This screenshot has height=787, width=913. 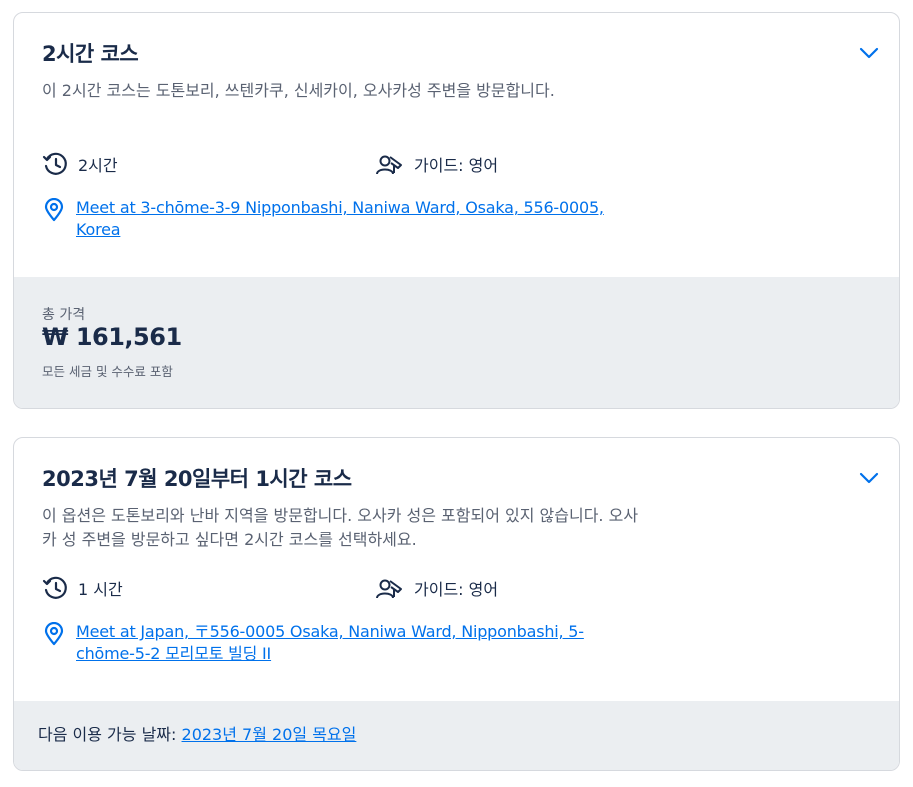 I want to click on availability-date-link: 2023년 7월 20일 목요일, so click(x=269, y=734).